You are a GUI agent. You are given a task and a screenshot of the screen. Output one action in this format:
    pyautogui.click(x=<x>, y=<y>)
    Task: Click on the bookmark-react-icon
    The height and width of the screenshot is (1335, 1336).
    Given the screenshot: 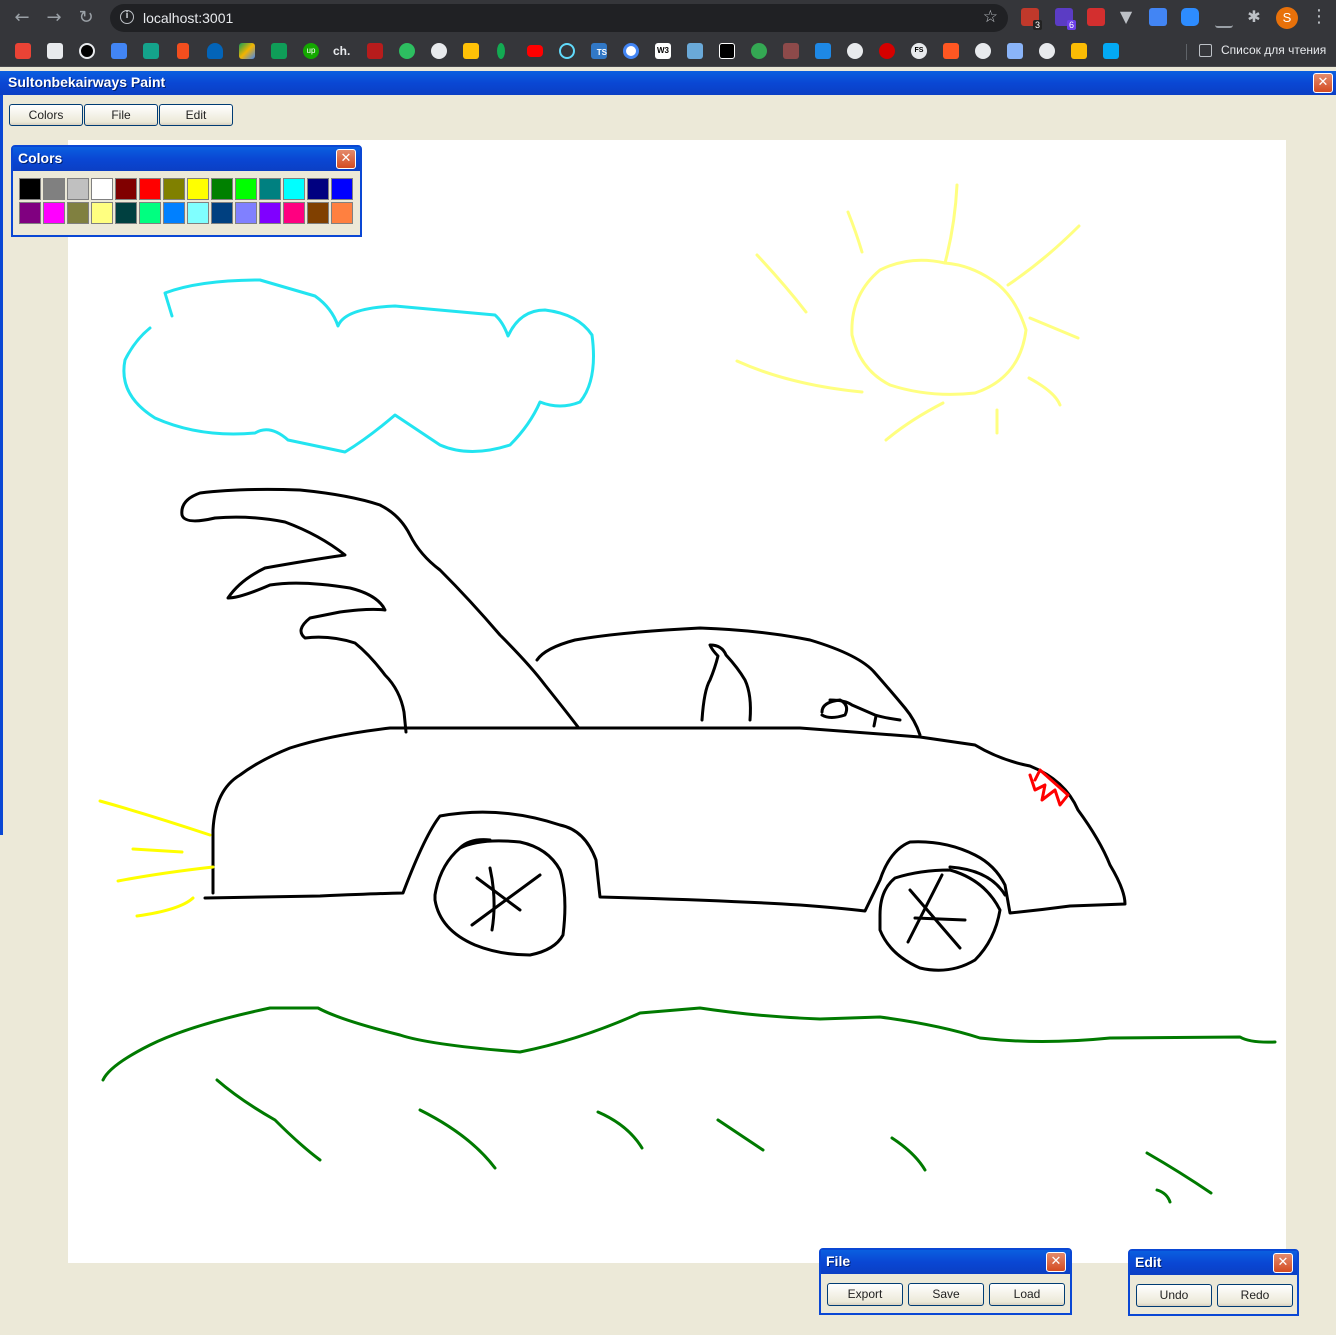 What is the action you would take?
    pyautogui.click(x=567, y=51)
    